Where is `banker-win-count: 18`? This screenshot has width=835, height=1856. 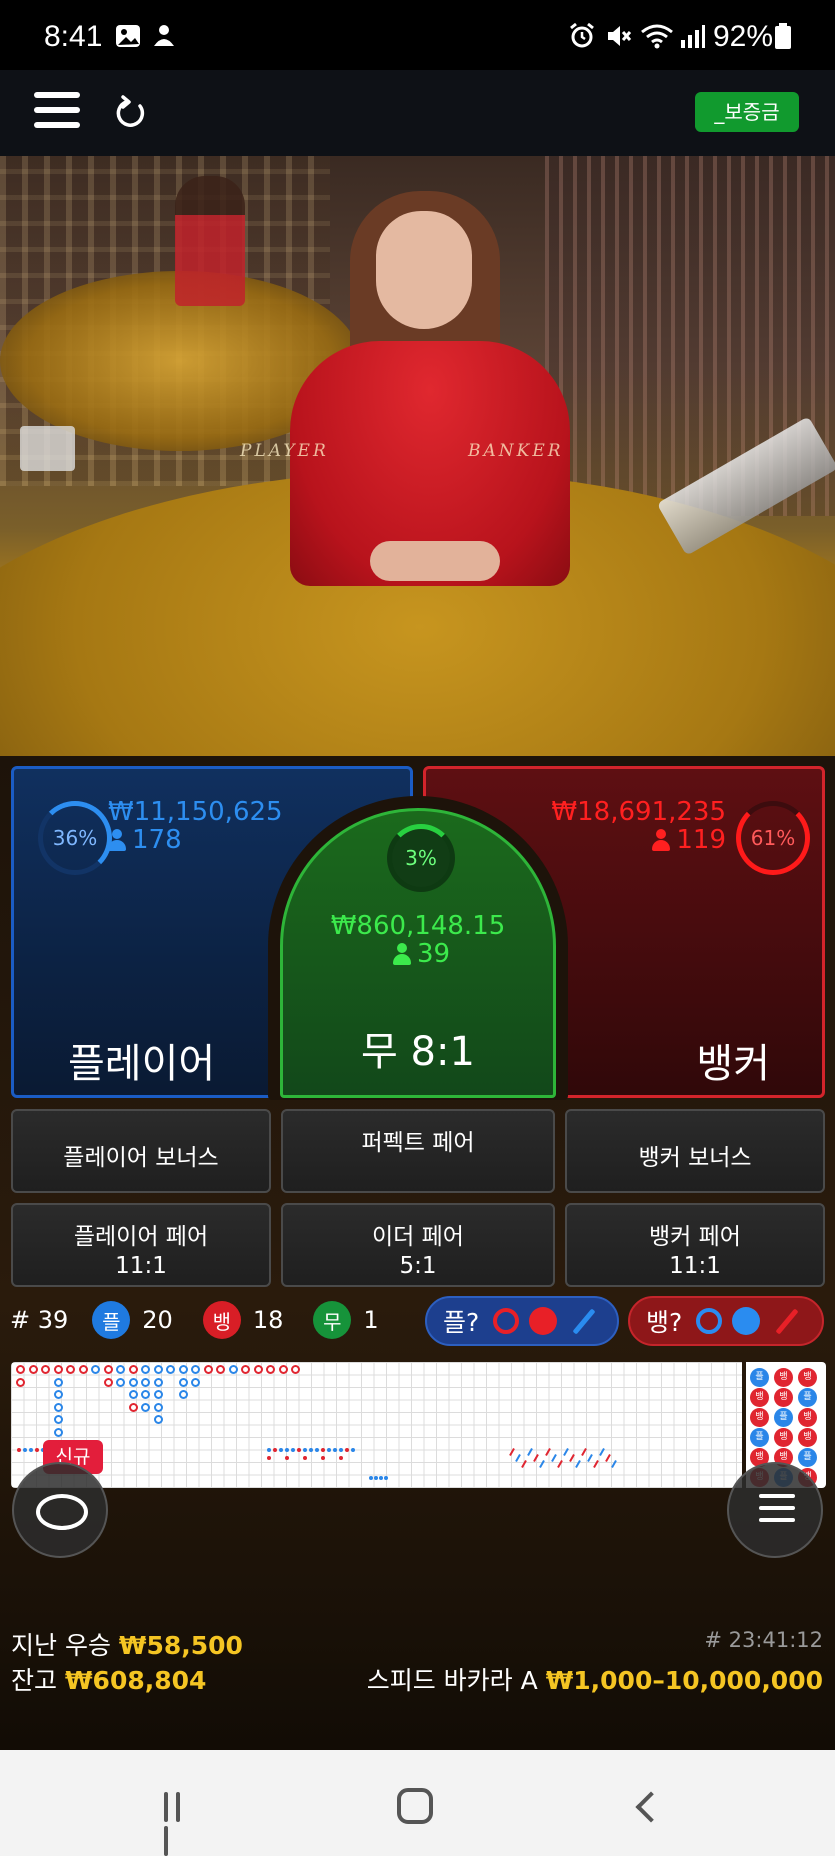 banker-win-count: 18 is located at coordinates (268, 1320).